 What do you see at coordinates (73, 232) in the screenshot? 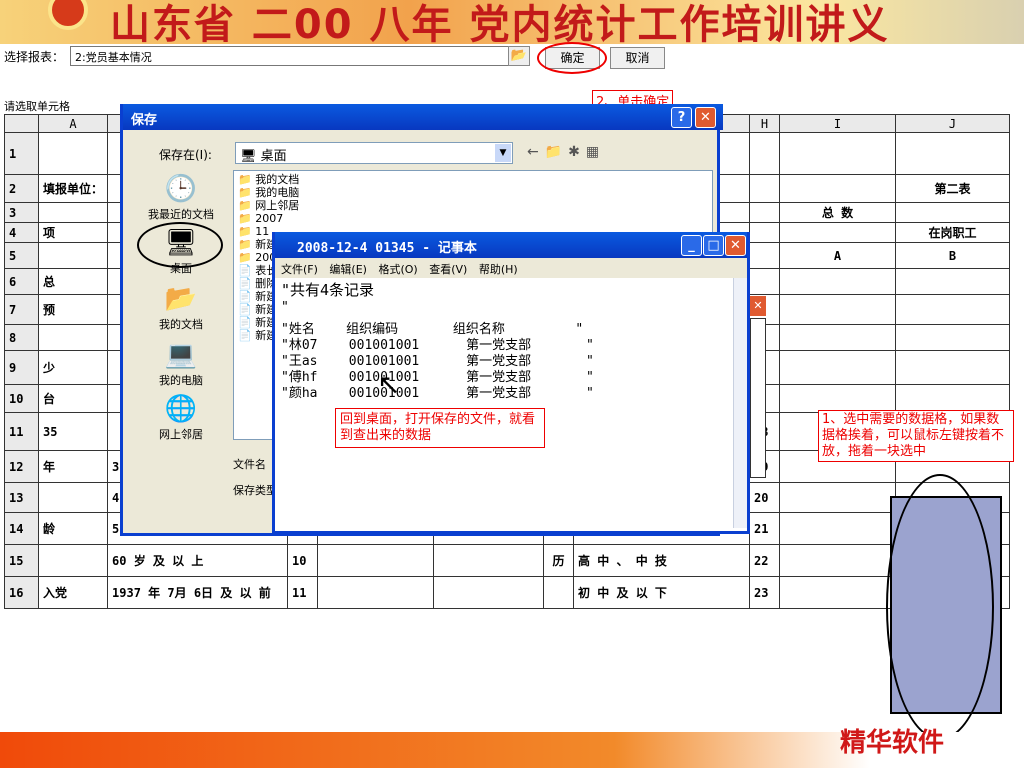
I see `cell-a: 项` at bounding box center [73, 232].